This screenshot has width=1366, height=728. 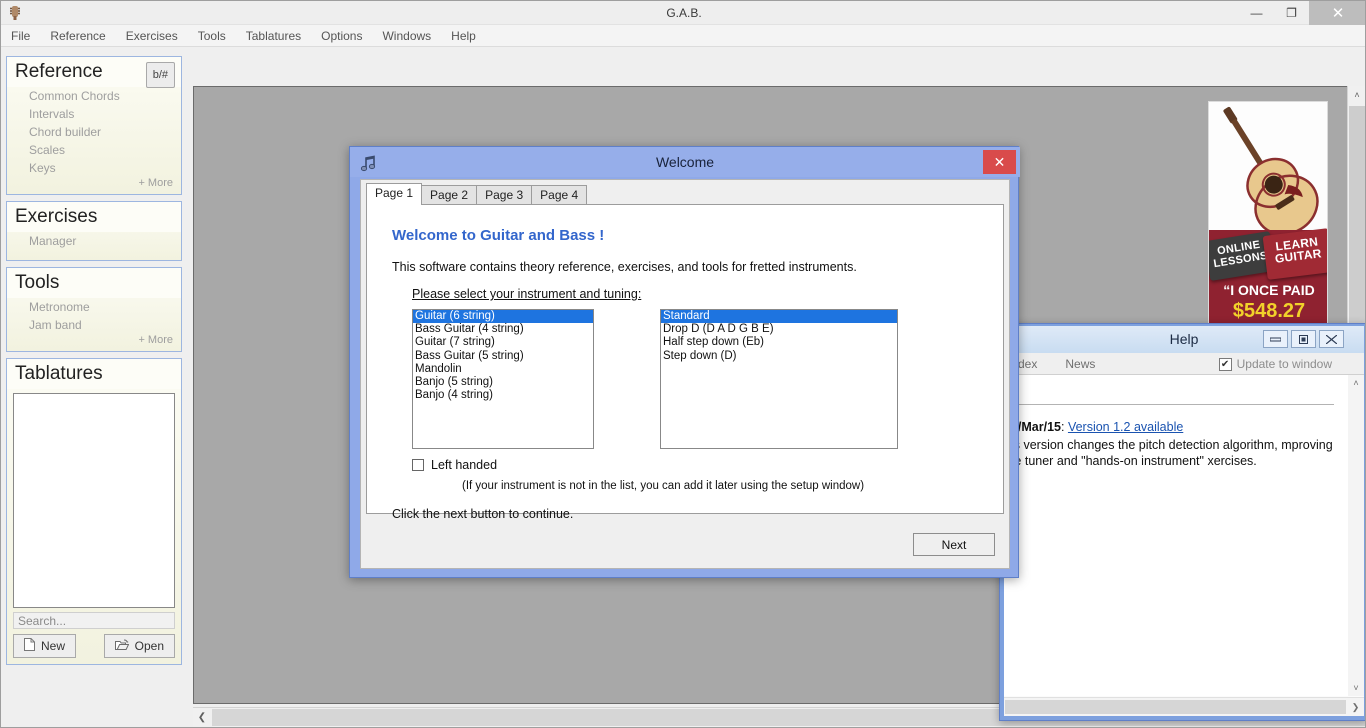 I want to click on help-scroll-up-icon: ˄, so click(x=1356, y=383).